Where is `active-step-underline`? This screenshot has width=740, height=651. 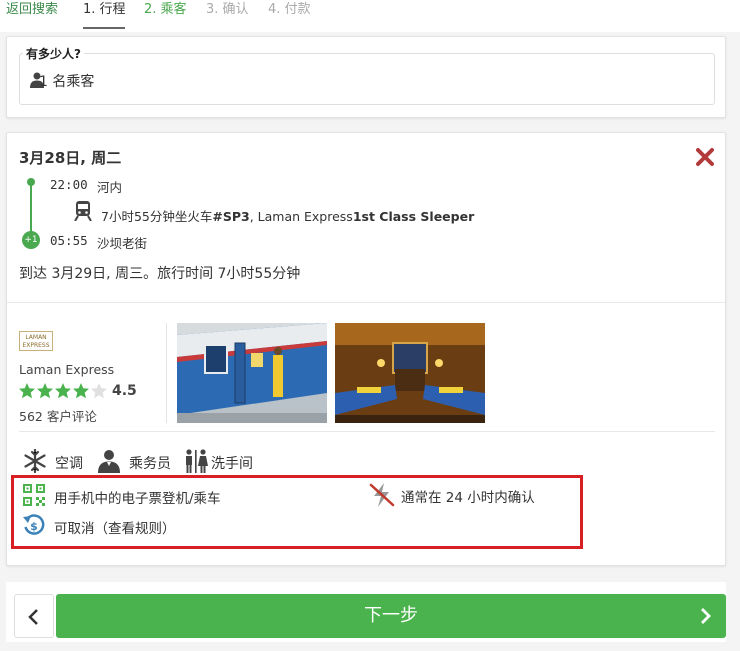 active-step-underline is located at coordinates (104, 28).